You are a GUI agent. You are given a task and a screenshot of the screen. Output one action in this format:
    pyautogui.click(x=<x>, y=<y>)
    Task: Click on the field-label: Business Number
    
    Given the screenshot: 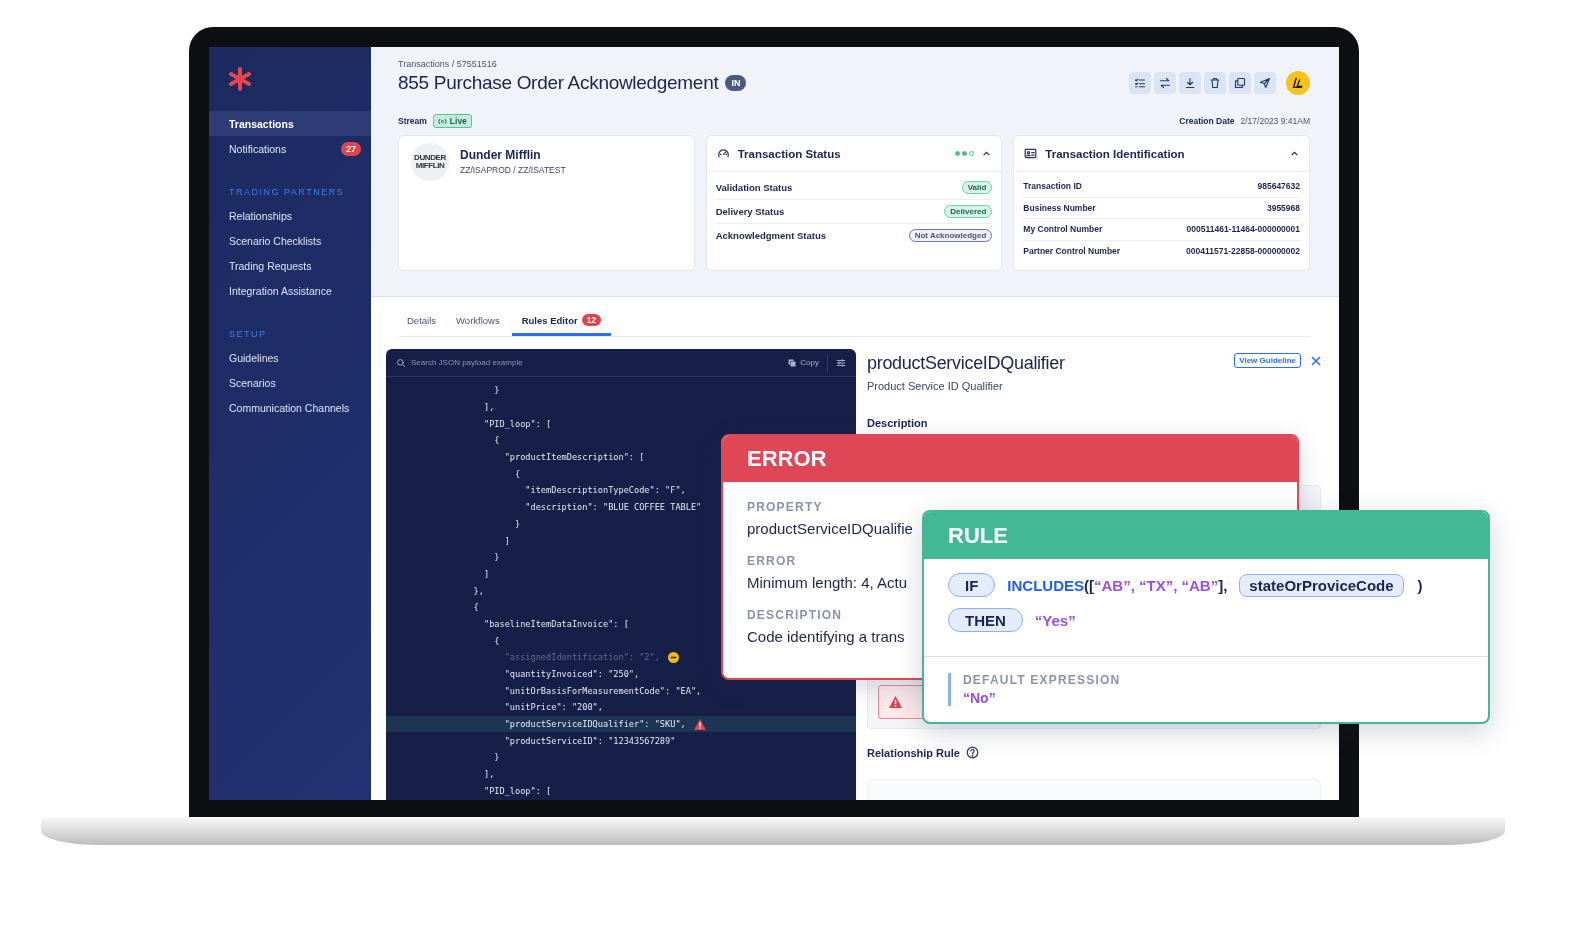 What is the action you would take?
    pyautogui.click(x=1059, y=207)
    